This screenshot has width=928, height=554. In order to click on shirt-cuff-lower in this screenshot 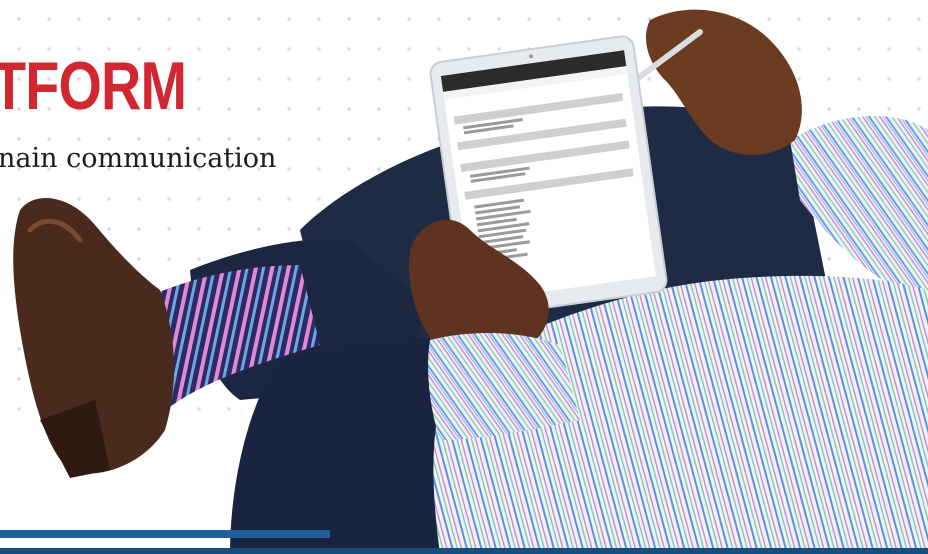, I will do `click(504, 386)`.